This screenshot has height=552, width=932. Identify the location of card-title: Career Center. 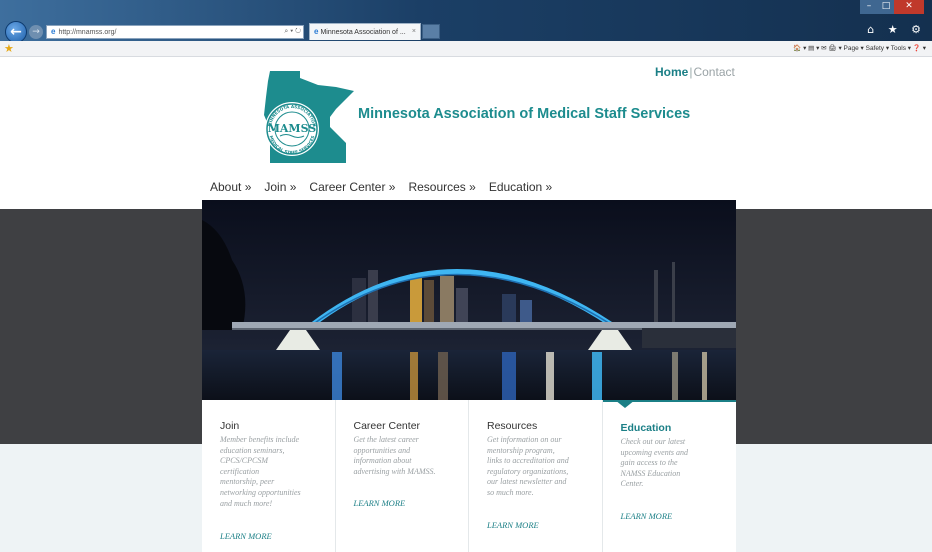
(387, 426).